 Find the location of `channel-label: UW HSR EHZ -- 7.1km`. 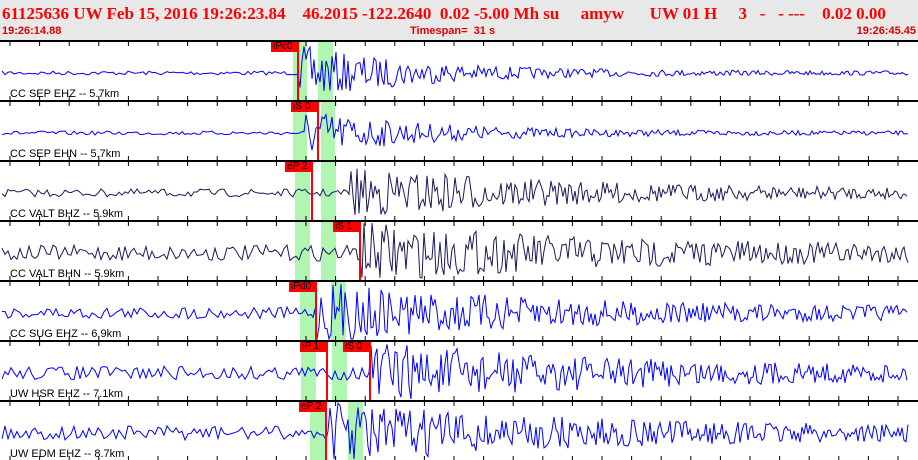

channel-label: UW HSR EHZ -- 7.1km is located at coordinates (67, 394).